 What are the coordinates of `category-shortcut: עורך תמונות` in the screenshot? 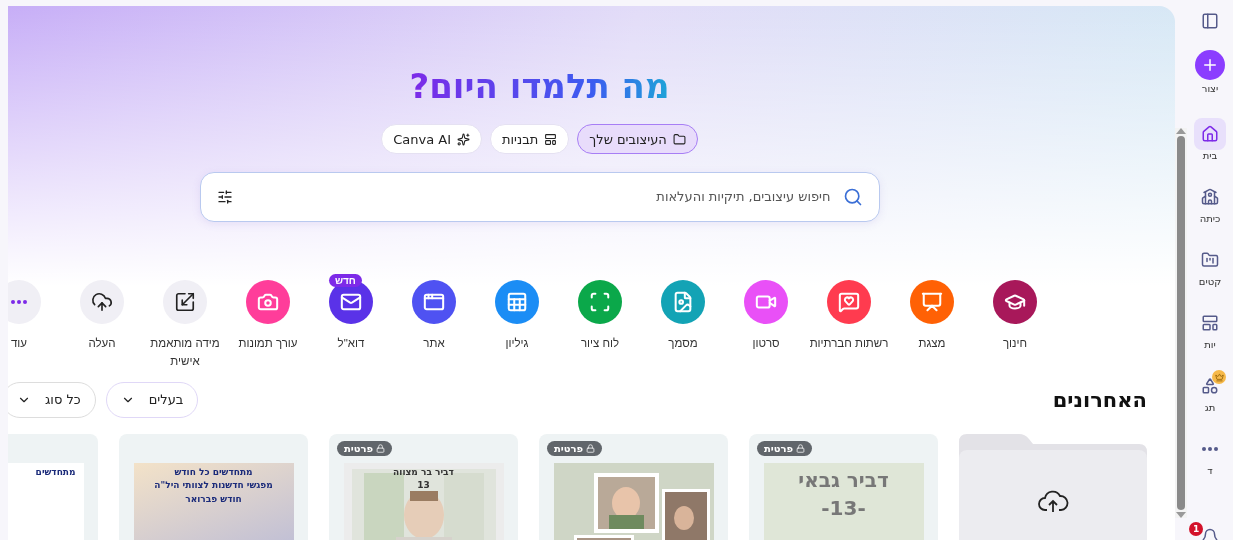 It's located at (268, 321).